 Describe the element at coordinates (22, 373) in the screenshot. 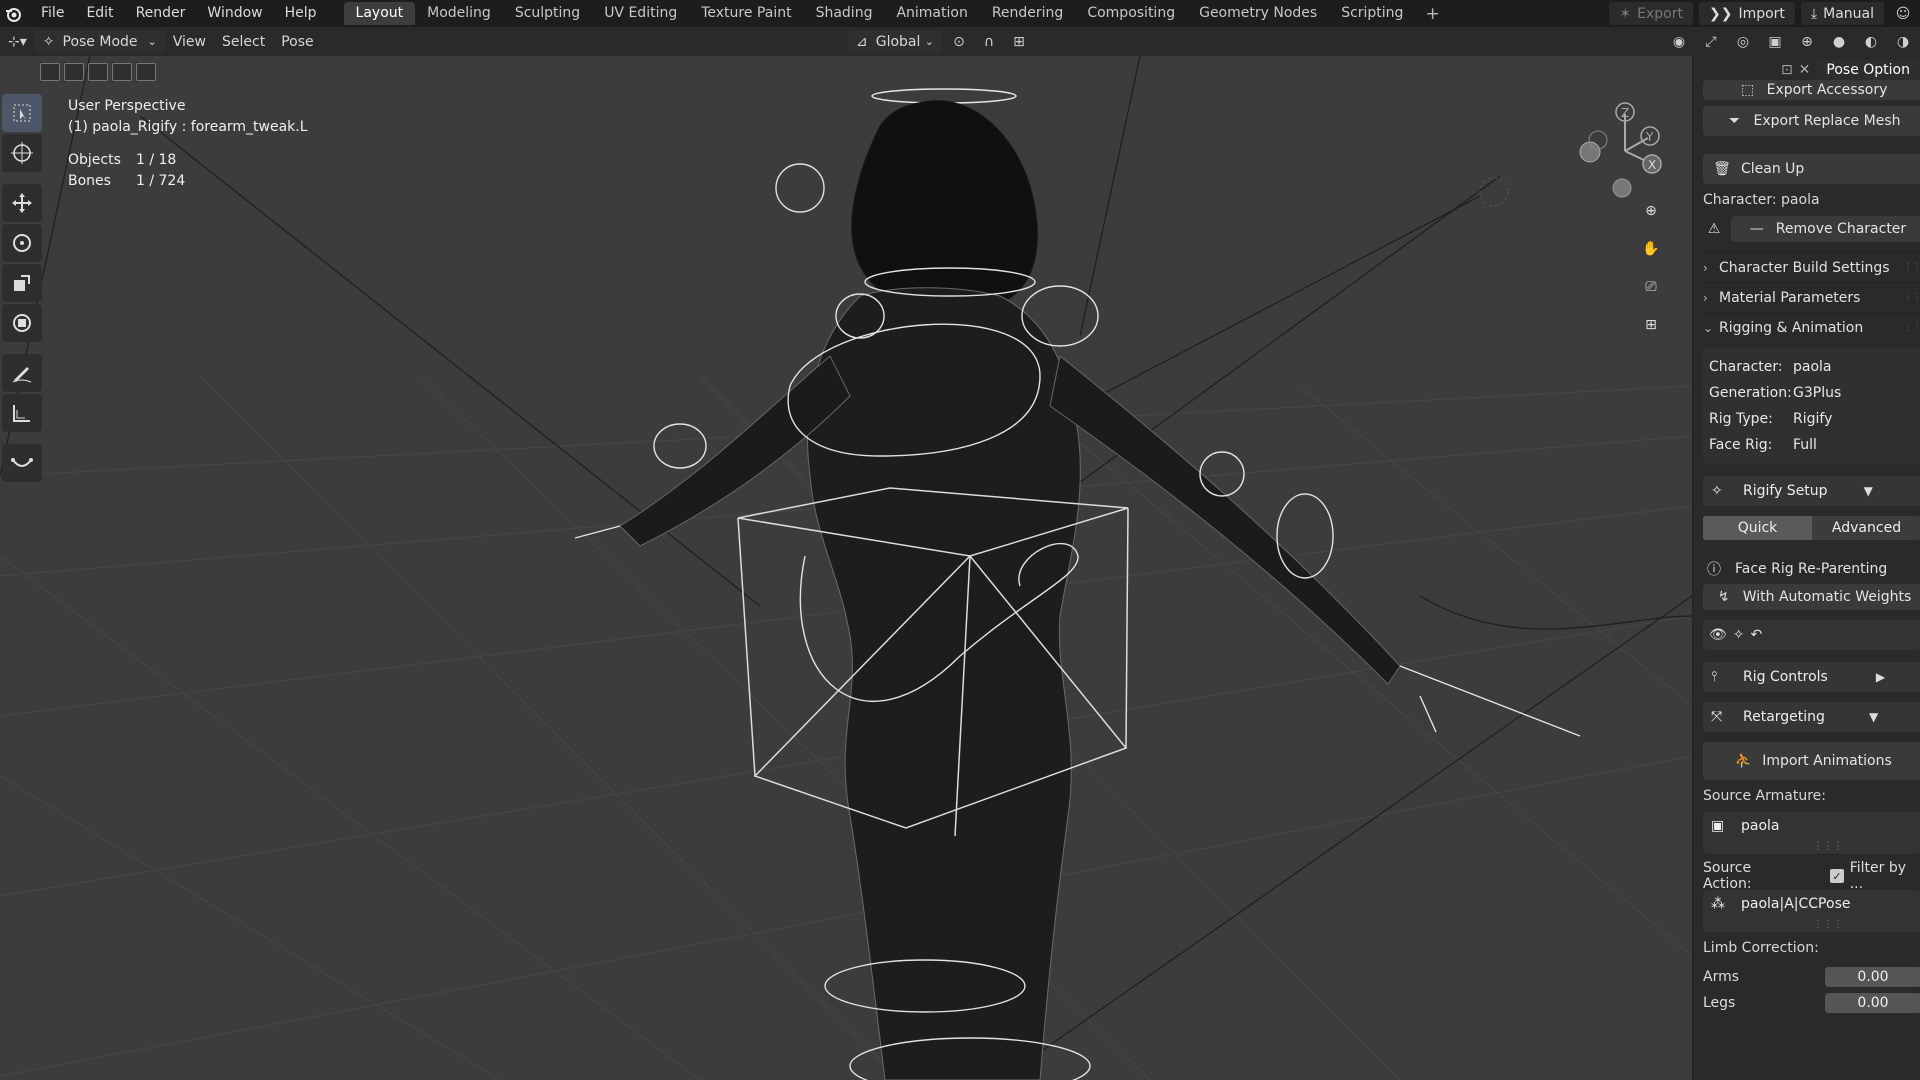

I see `annotate-tool` at that location.